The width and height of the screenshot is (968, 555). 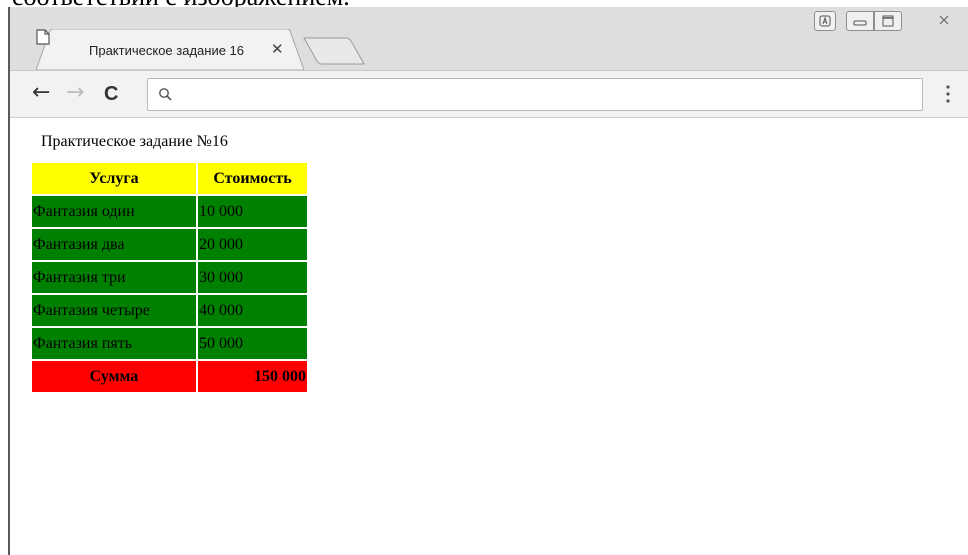 What do you see at coordinates (75, 93) in the screenshot?
I see `forward-icon: →` at bounding box center [75, 93].